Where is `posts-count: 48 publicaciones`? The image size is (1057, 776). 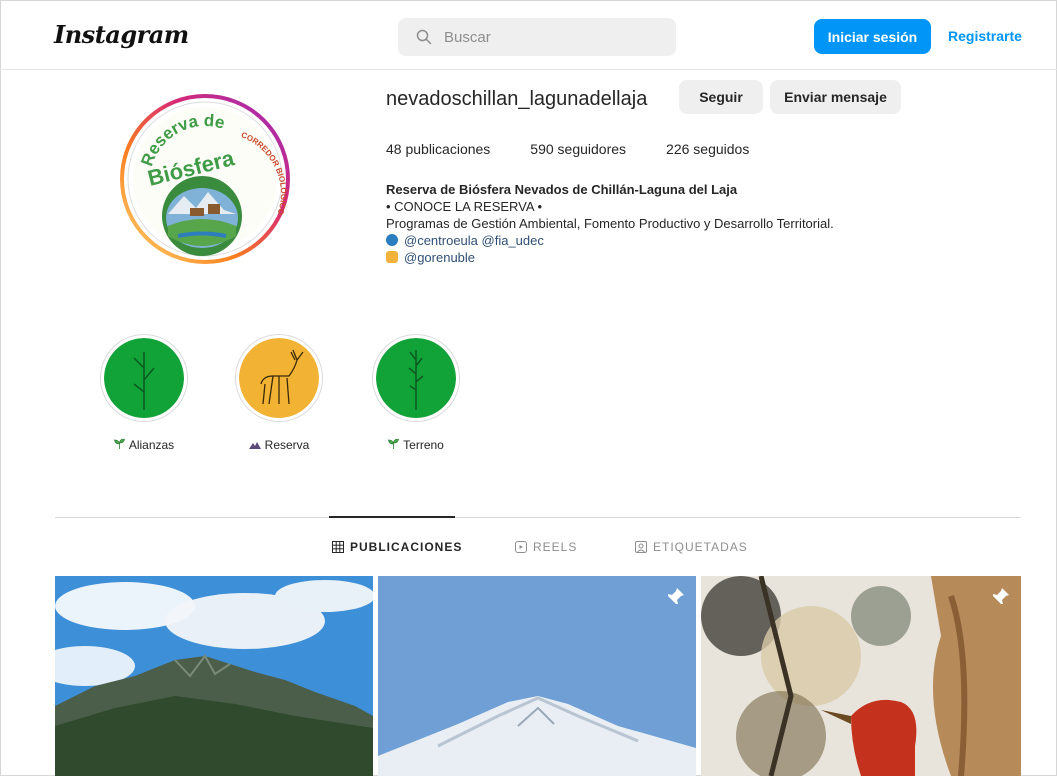
posts-count: 48 publicaciones is located at coordinates (438, 149).